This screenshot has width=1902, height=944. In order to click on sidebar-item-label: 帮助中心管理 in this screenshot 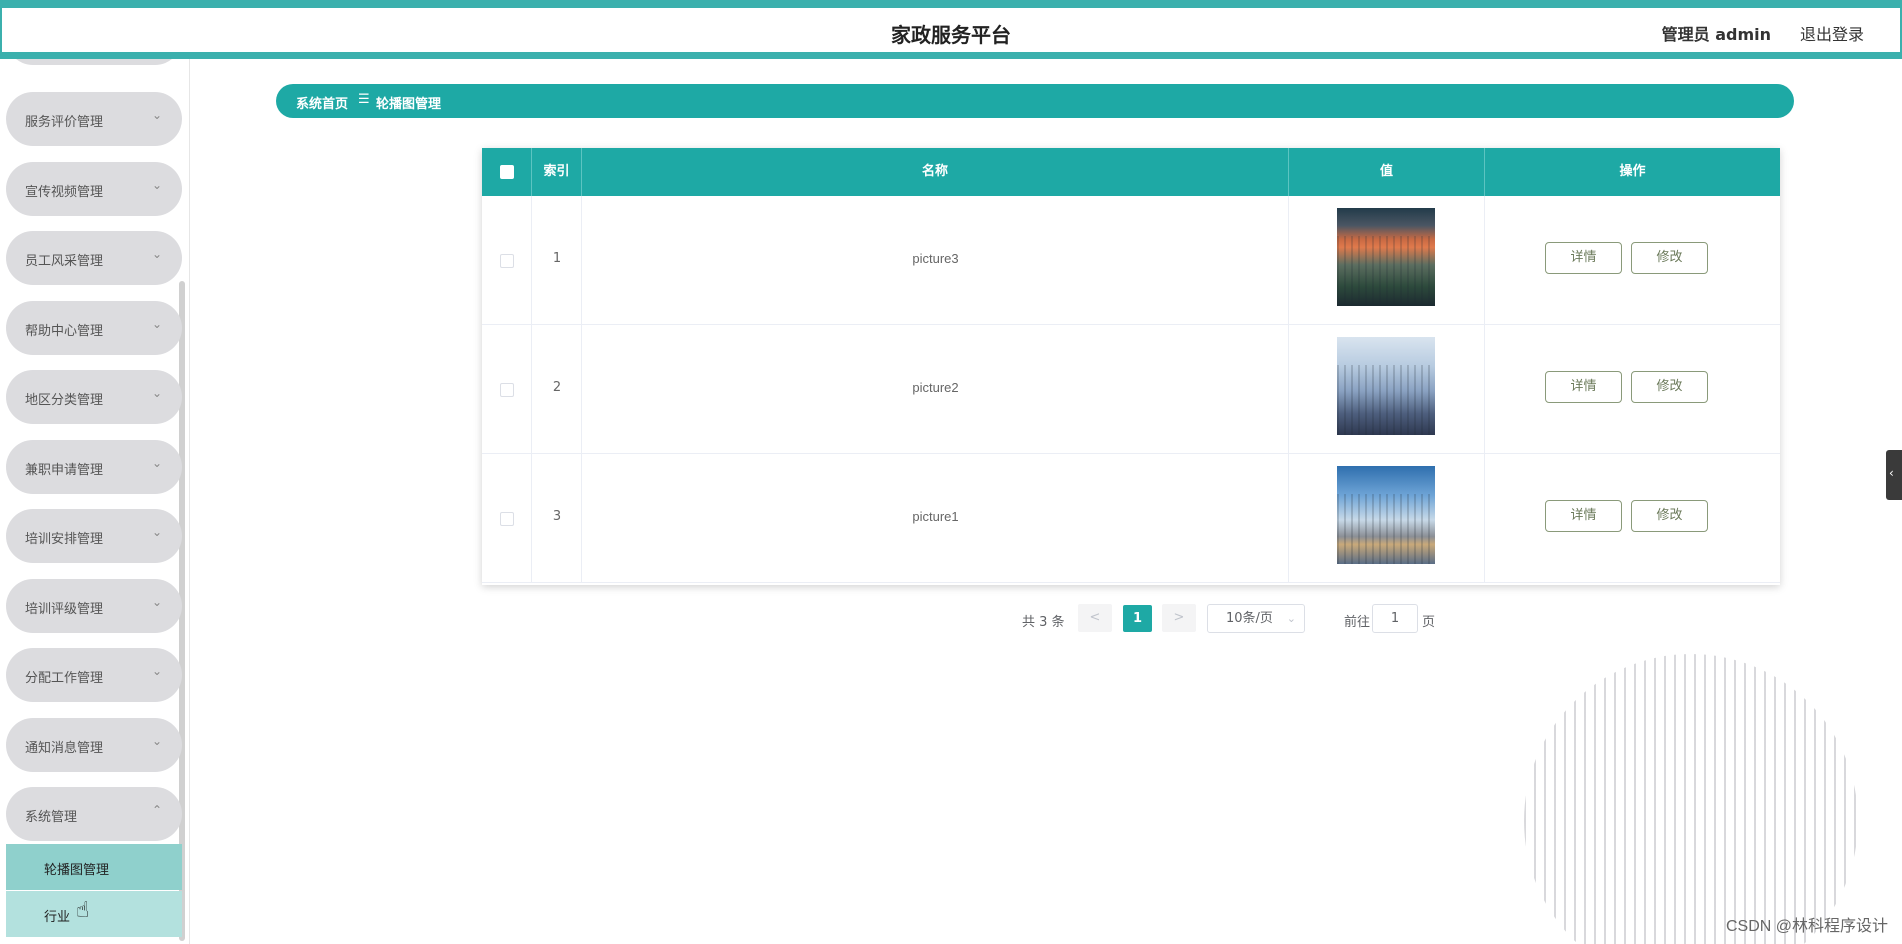, I will do `click(64, 331)`.